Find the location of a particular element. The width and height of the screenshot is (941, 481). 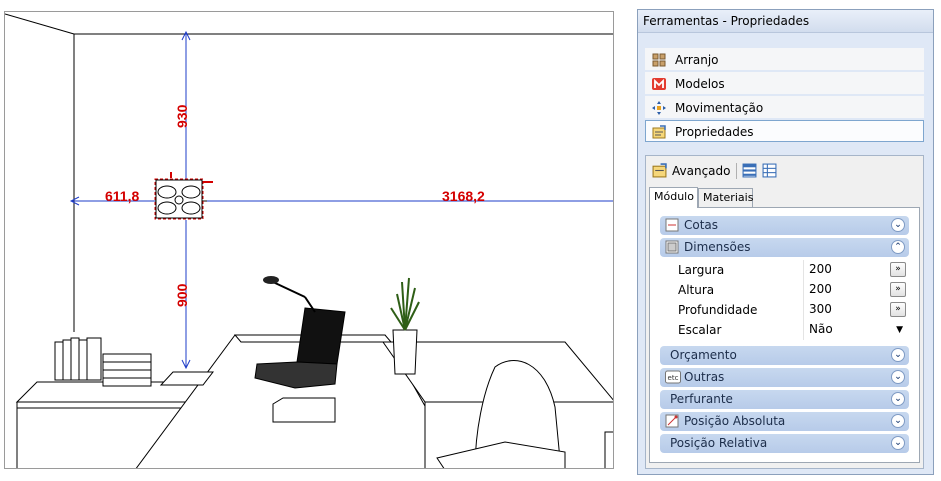

dimension-left: 611,8 is located at coordinates (122, 196).